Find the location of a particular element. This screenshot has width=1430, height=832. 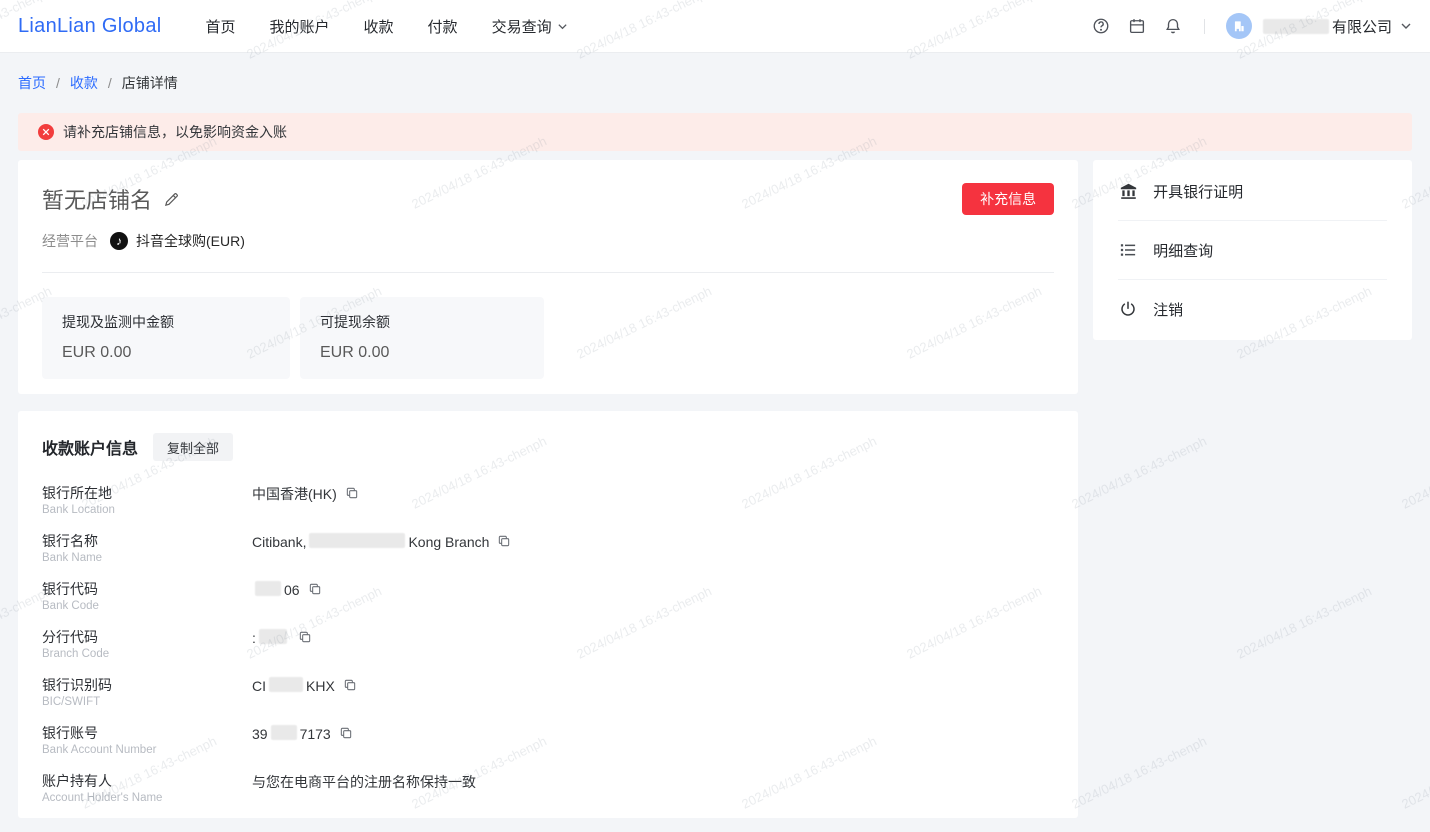

row-label: 银行账号 is located at coordinates (70, 733).